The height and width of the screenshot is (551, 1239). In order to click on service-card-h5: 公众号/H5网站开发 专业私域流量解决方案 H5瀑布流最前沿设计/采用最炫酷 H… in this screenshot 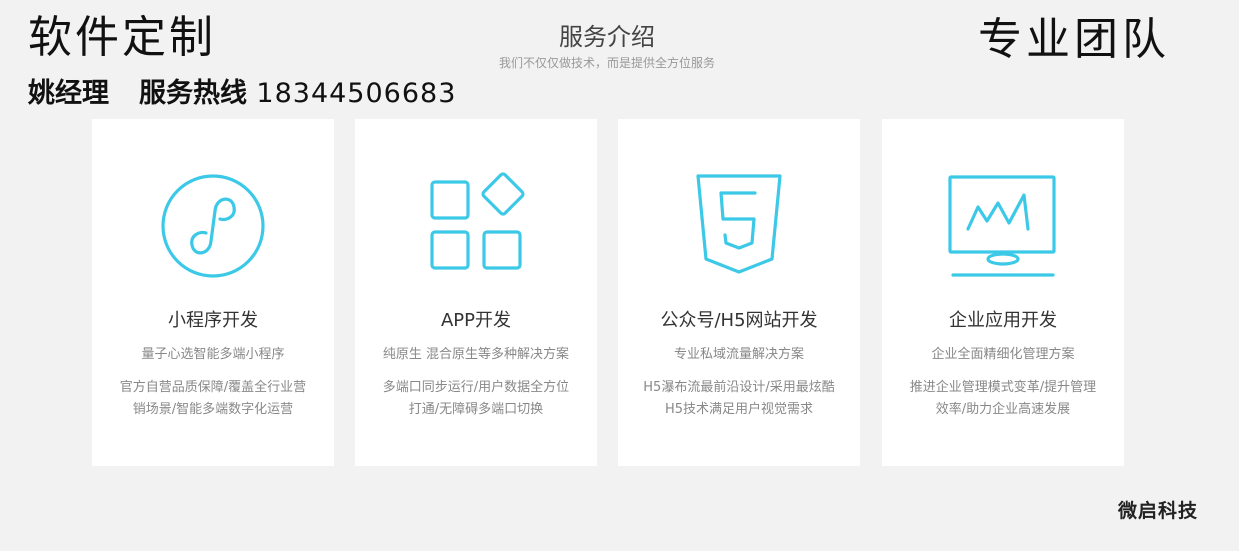, I will do `click(739, 292)`.